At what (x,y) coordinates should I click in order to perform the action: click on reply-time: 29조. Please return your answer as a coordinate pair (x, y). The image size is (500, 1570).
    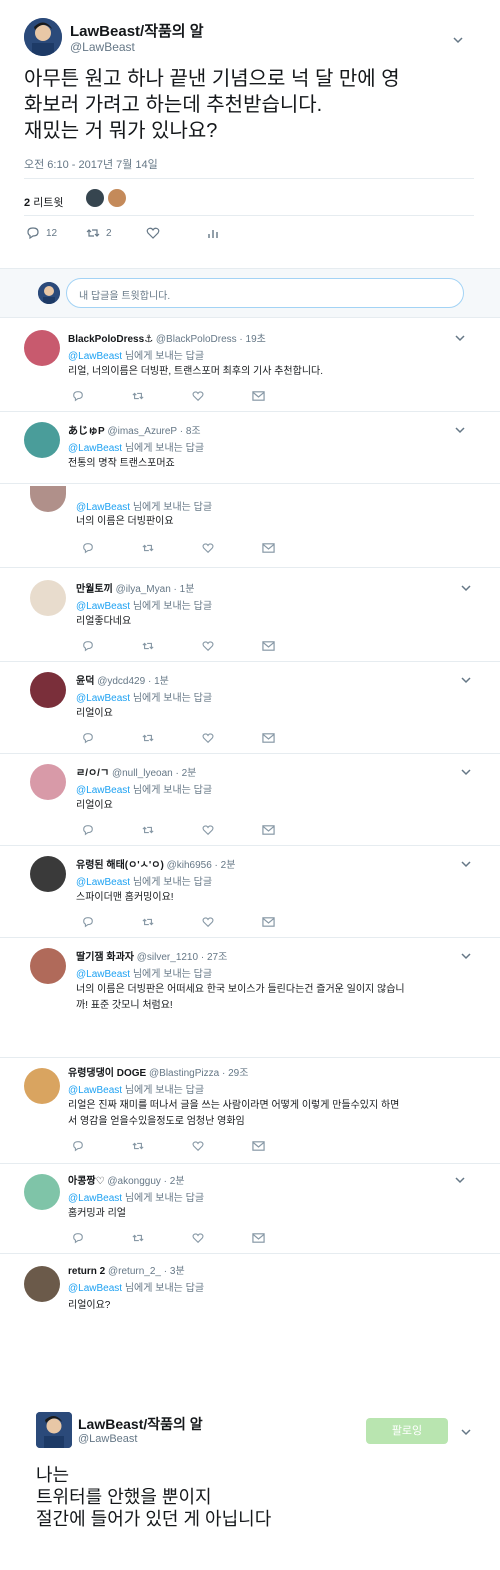
    Looking at the image, I should click on (238, 1073).